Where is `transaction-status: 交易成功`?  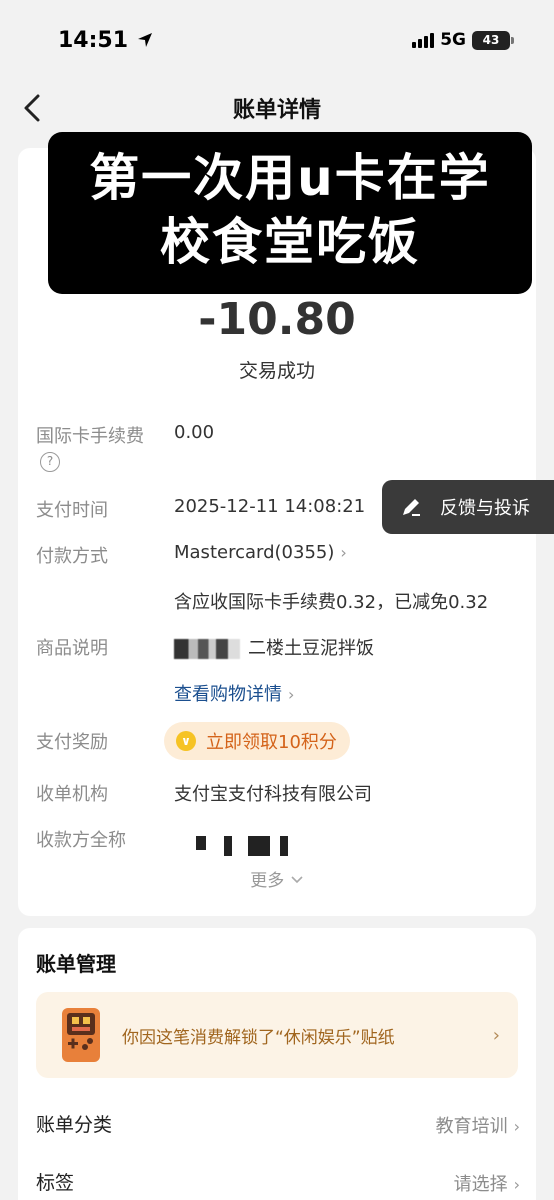 transaction-status: 交易成功 is located at coordinates (276, 371).